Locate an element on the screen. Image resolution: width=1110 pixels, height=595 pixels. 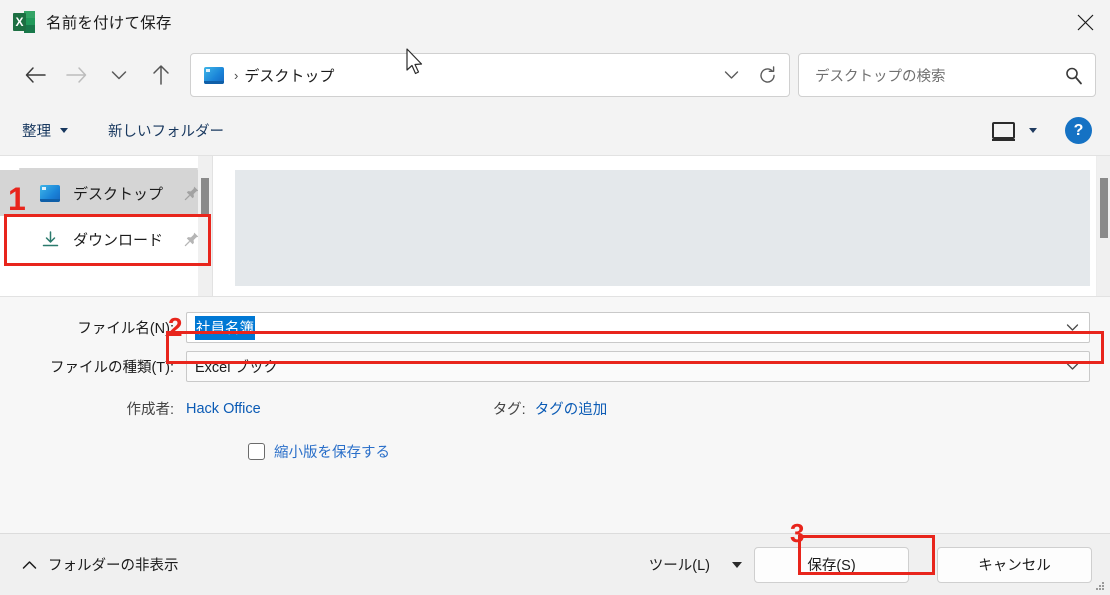
filetype-row: ファイルの種類(T): Excel ブック is located at coordinates (555, 366).